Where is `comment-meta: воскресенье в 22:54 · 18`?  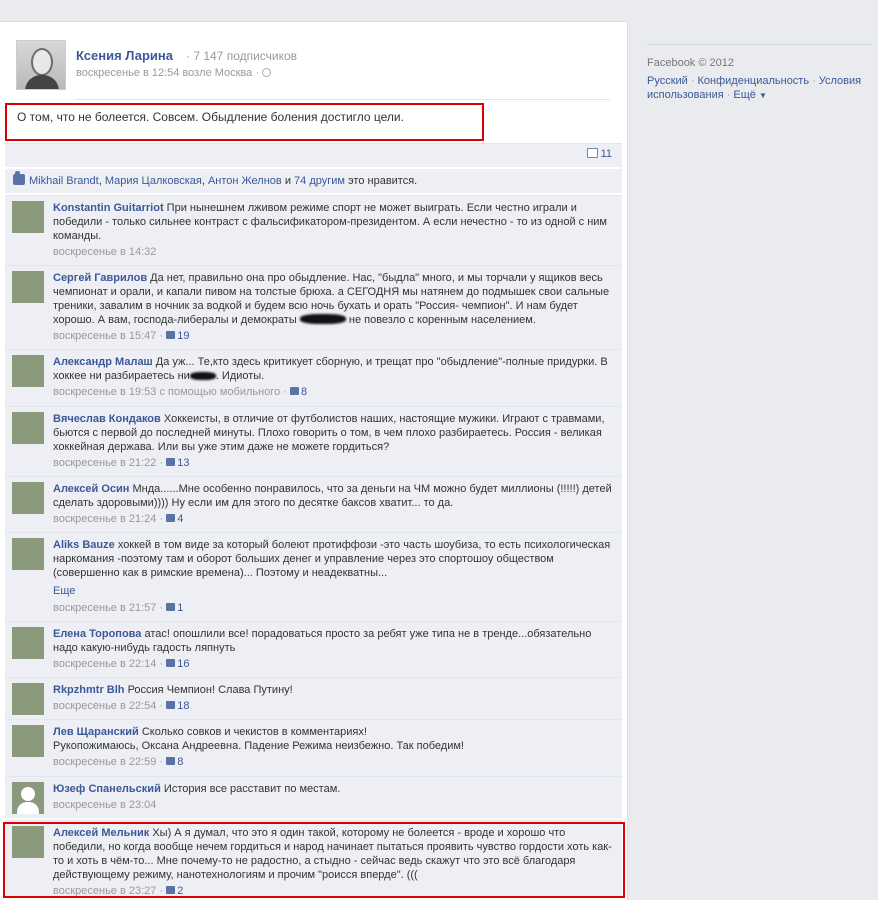
comment-meta: воскресенье в 22:54 · 18 is located at coordinates (121, 706).